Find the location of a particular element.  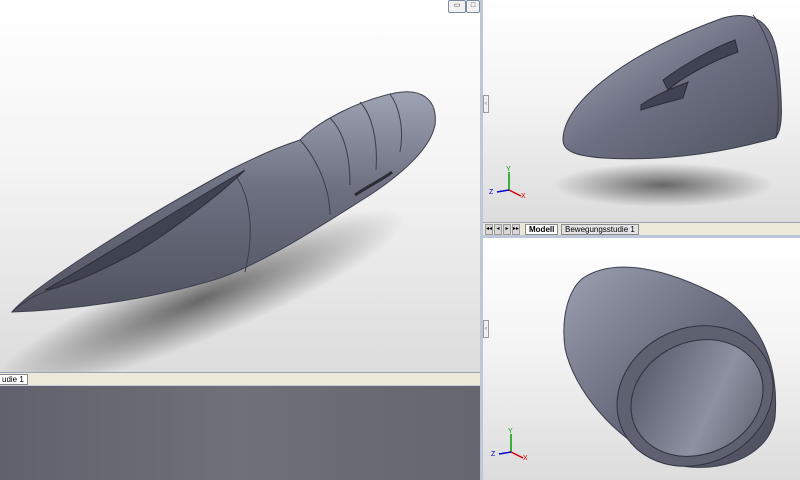

tab-motion-study: Bewegungsstudie 1 is located at coordinates (600, 229).